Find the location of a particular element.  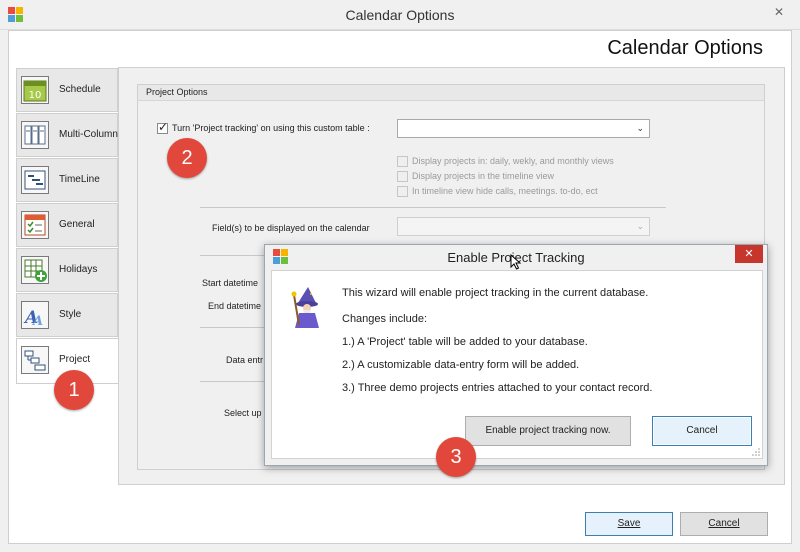

popup-line: Changes include: is located at coordinates (385, 319).